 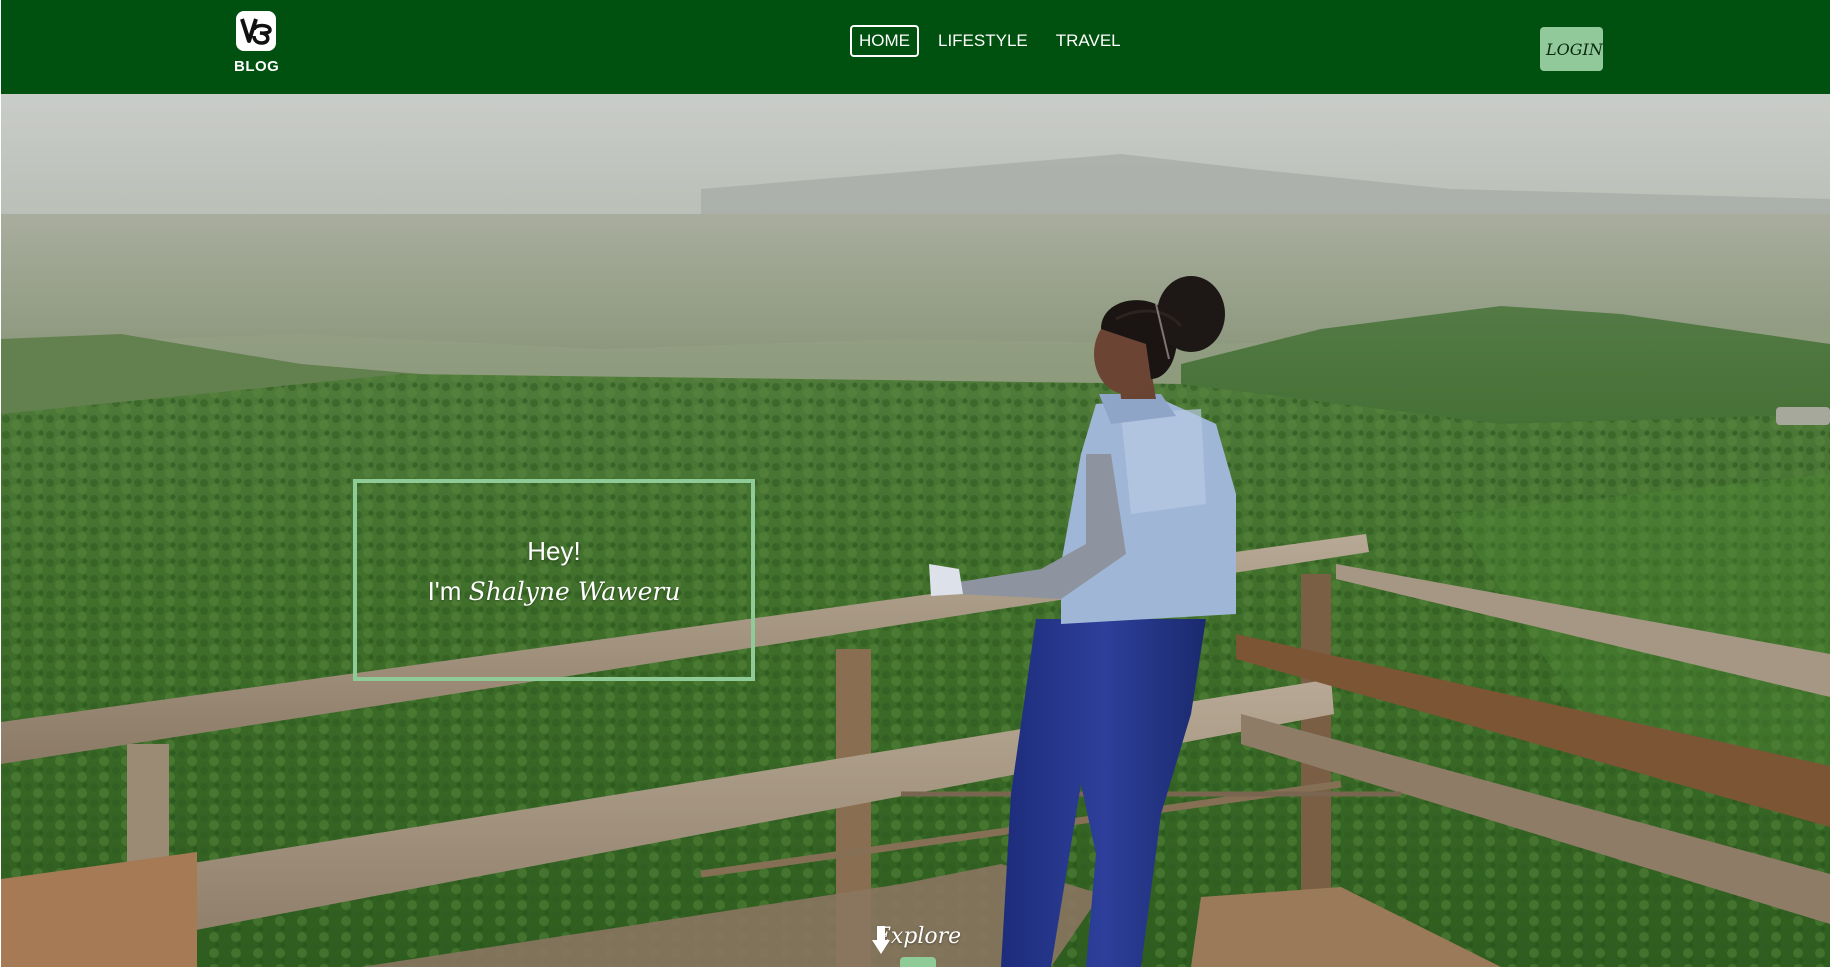 I want to click on greeting-text: Hey!, so click(x=554, y=551).